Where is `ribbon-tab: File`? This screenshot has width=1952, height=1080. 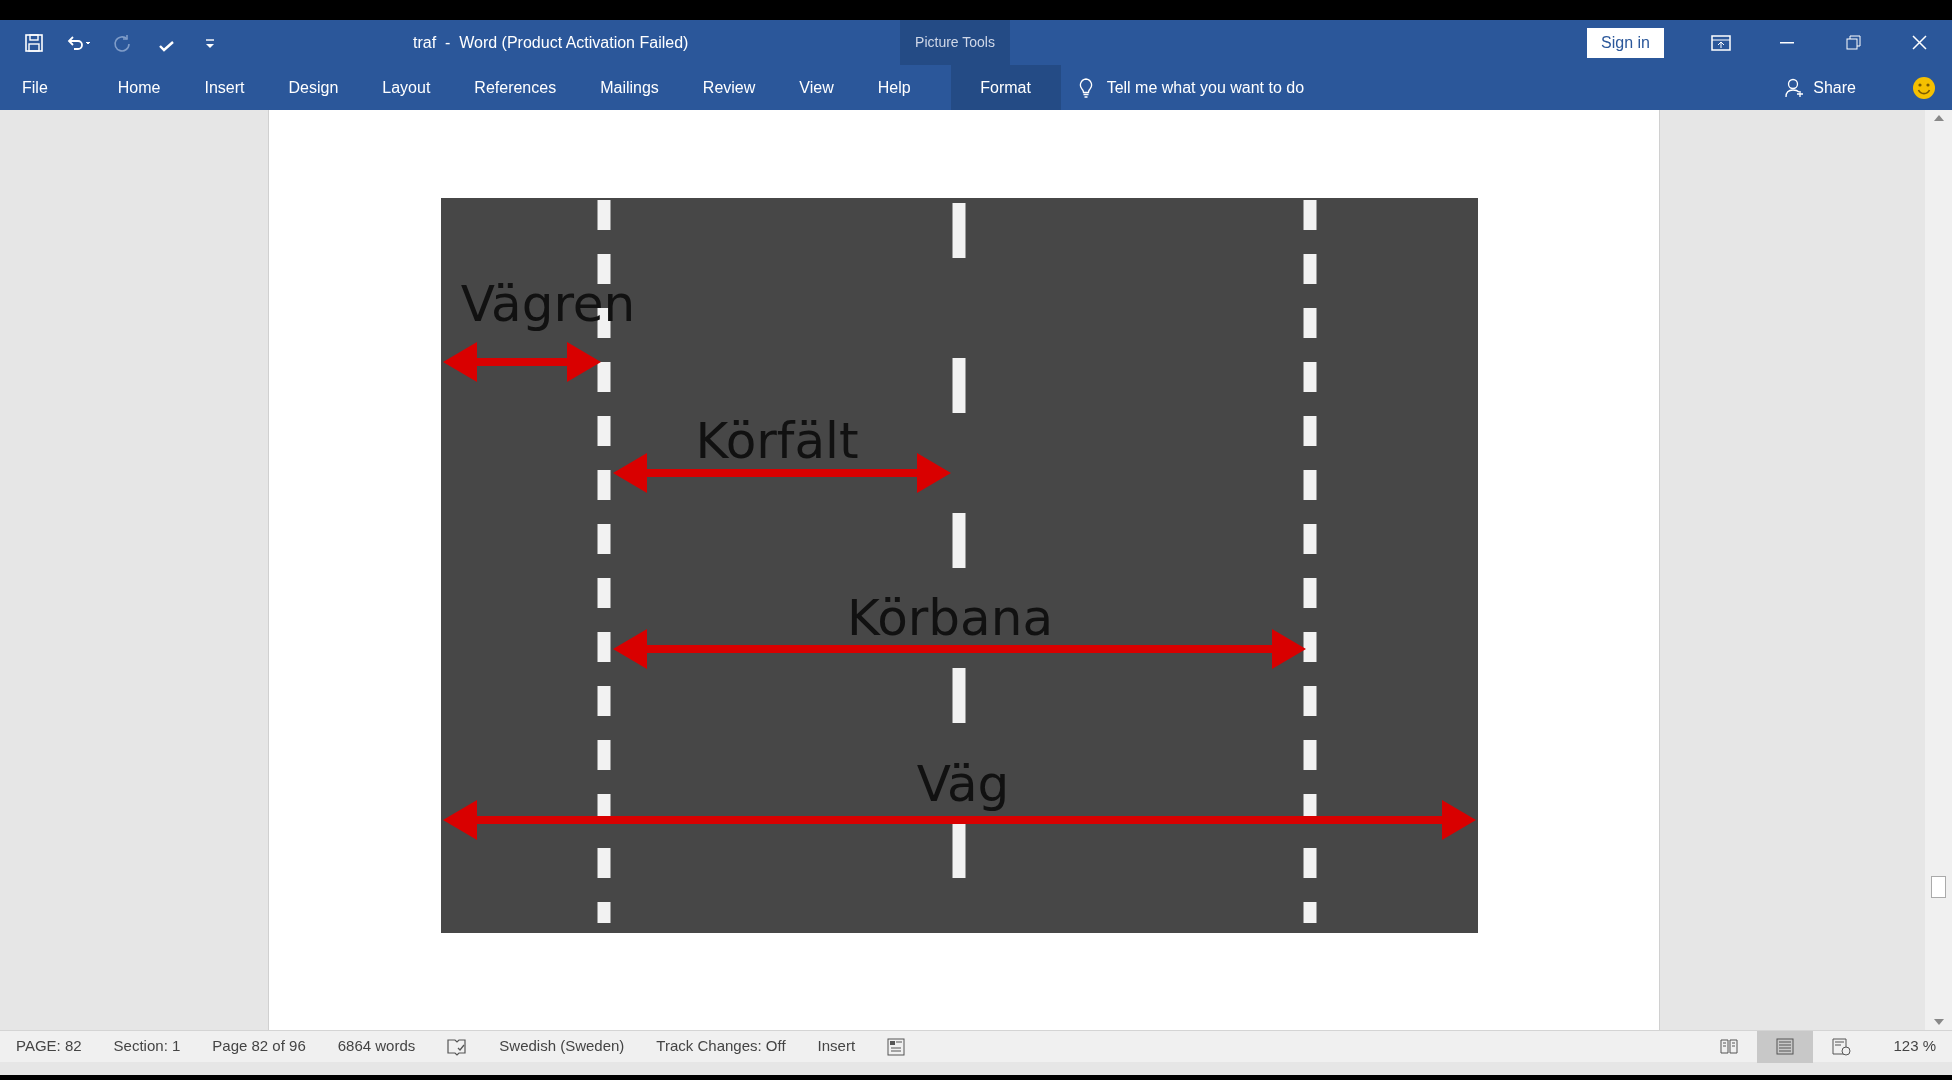 ribbon-tab: File is located at coordinates (35, 87).